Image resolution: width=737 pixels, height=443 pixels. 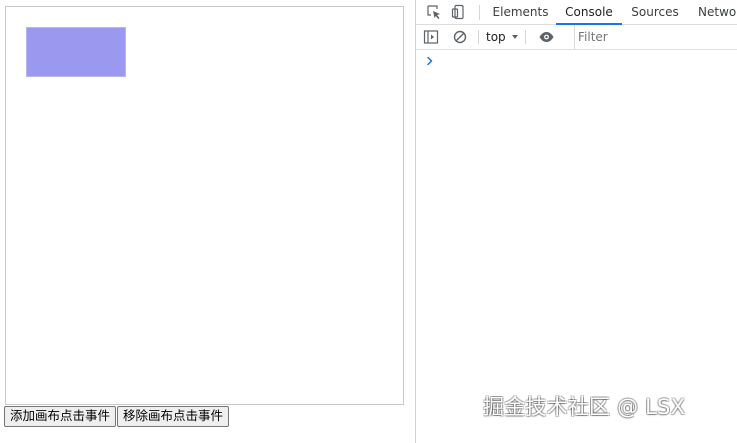 I want to click on console-toolbar: top, so click(x=576, y=37).